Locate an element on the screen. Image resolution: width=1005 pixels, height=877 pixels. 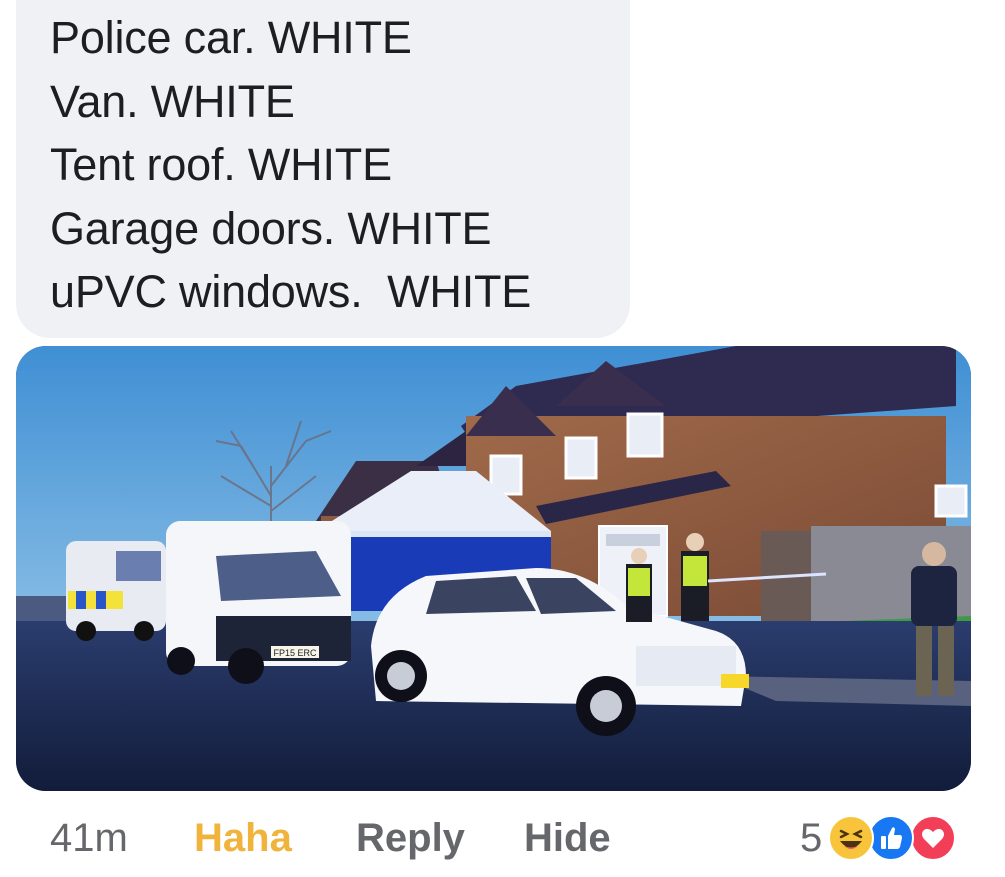
comment-timestamp: 41m is located at coordinates (89, 838).